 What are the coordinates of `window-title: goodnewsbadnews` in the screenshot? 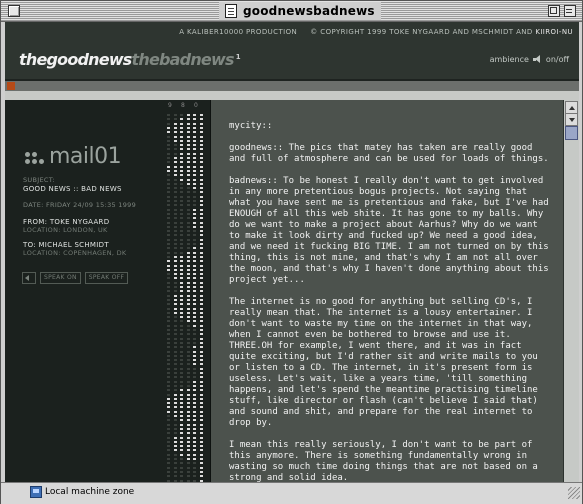 It's located at (300, 11).